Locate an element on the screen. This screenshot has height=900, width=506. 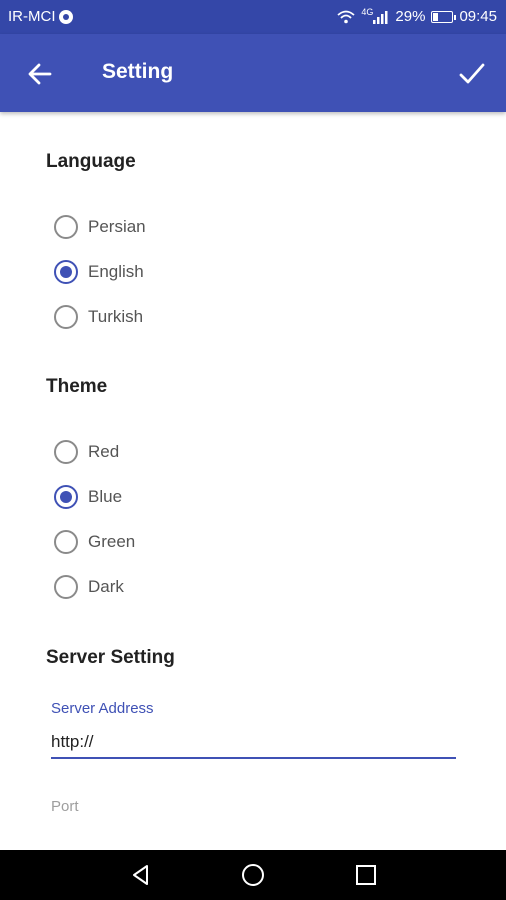
arrow-back-icon is located at coordinates (40, 74).